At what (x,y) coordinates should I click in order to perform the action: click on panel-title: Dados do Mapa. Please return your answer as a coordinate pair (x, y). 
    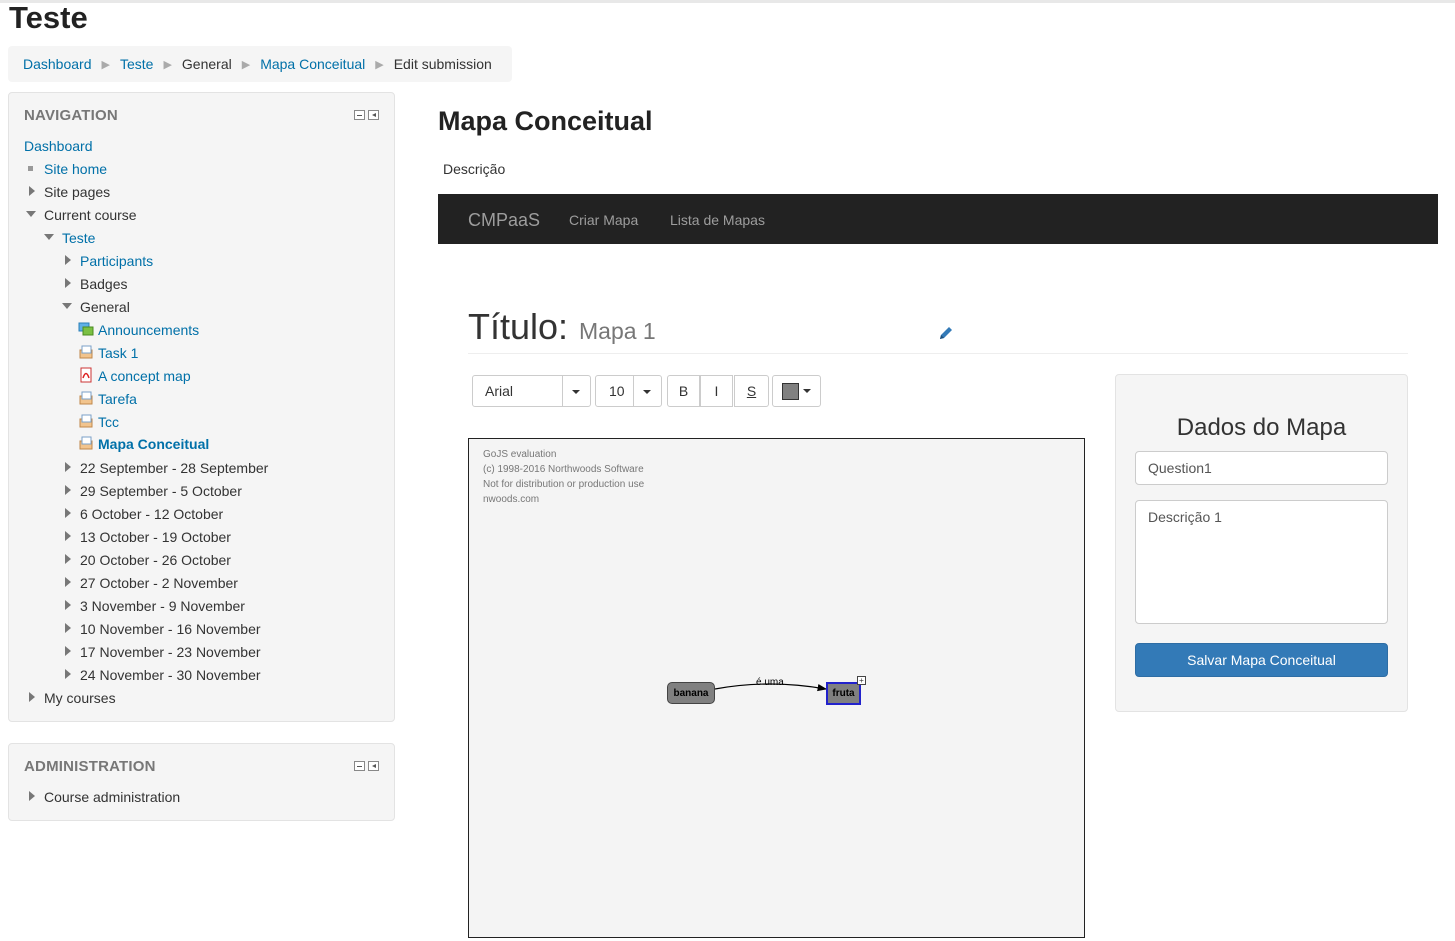
    Looking at the image, I should click on (1261, 427).